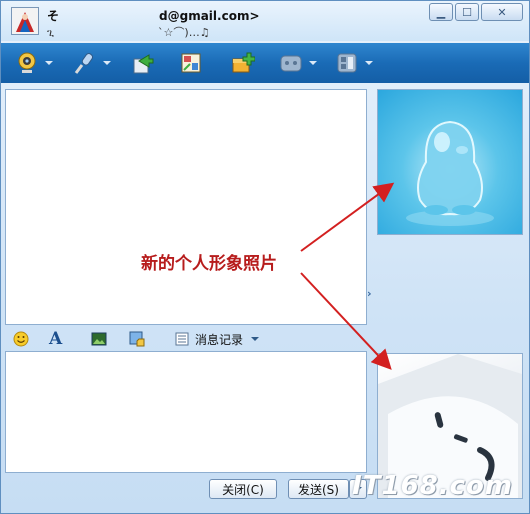  I want to click on arrow-to-my-photo, so click(346, 321).